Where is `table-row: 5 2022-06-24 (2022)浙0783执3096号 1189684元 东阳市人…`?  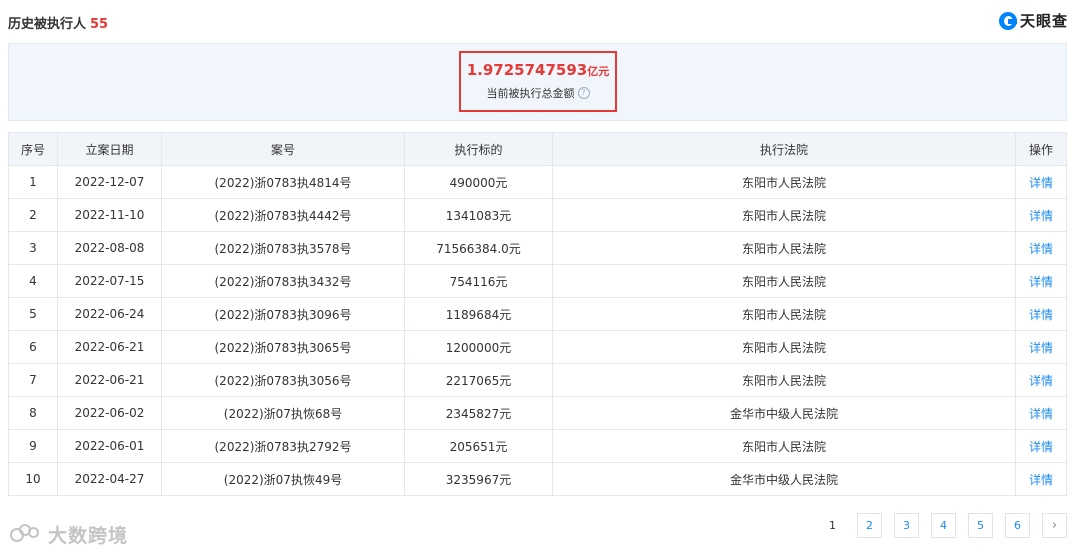
table-row: 5 2022-06-24 (2022)浙0783执3096号 1189684元 东阳市人… is located at coordinates (537, 314).